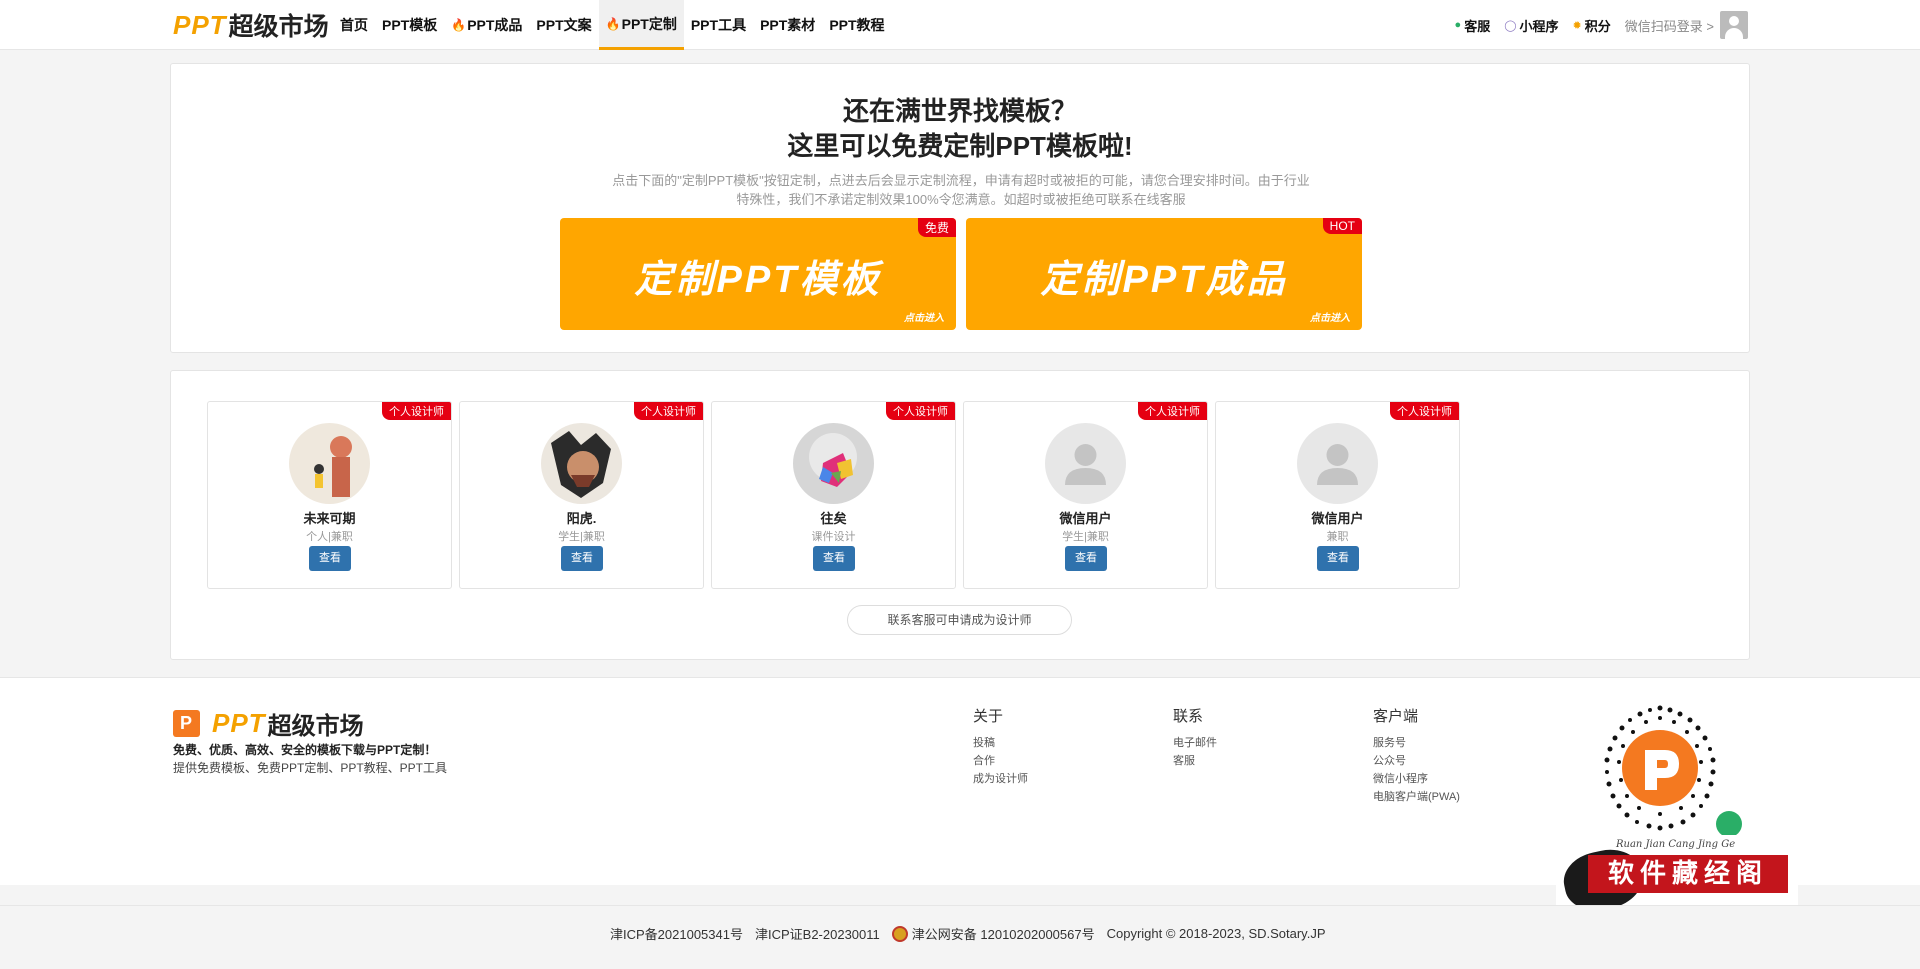 This screenshot has width=1920, height=969. What do you see at coordinates (409, 25) in the screenshot?
I see `nav-item-templates: PPT模板` at bounding box center [409, 25].